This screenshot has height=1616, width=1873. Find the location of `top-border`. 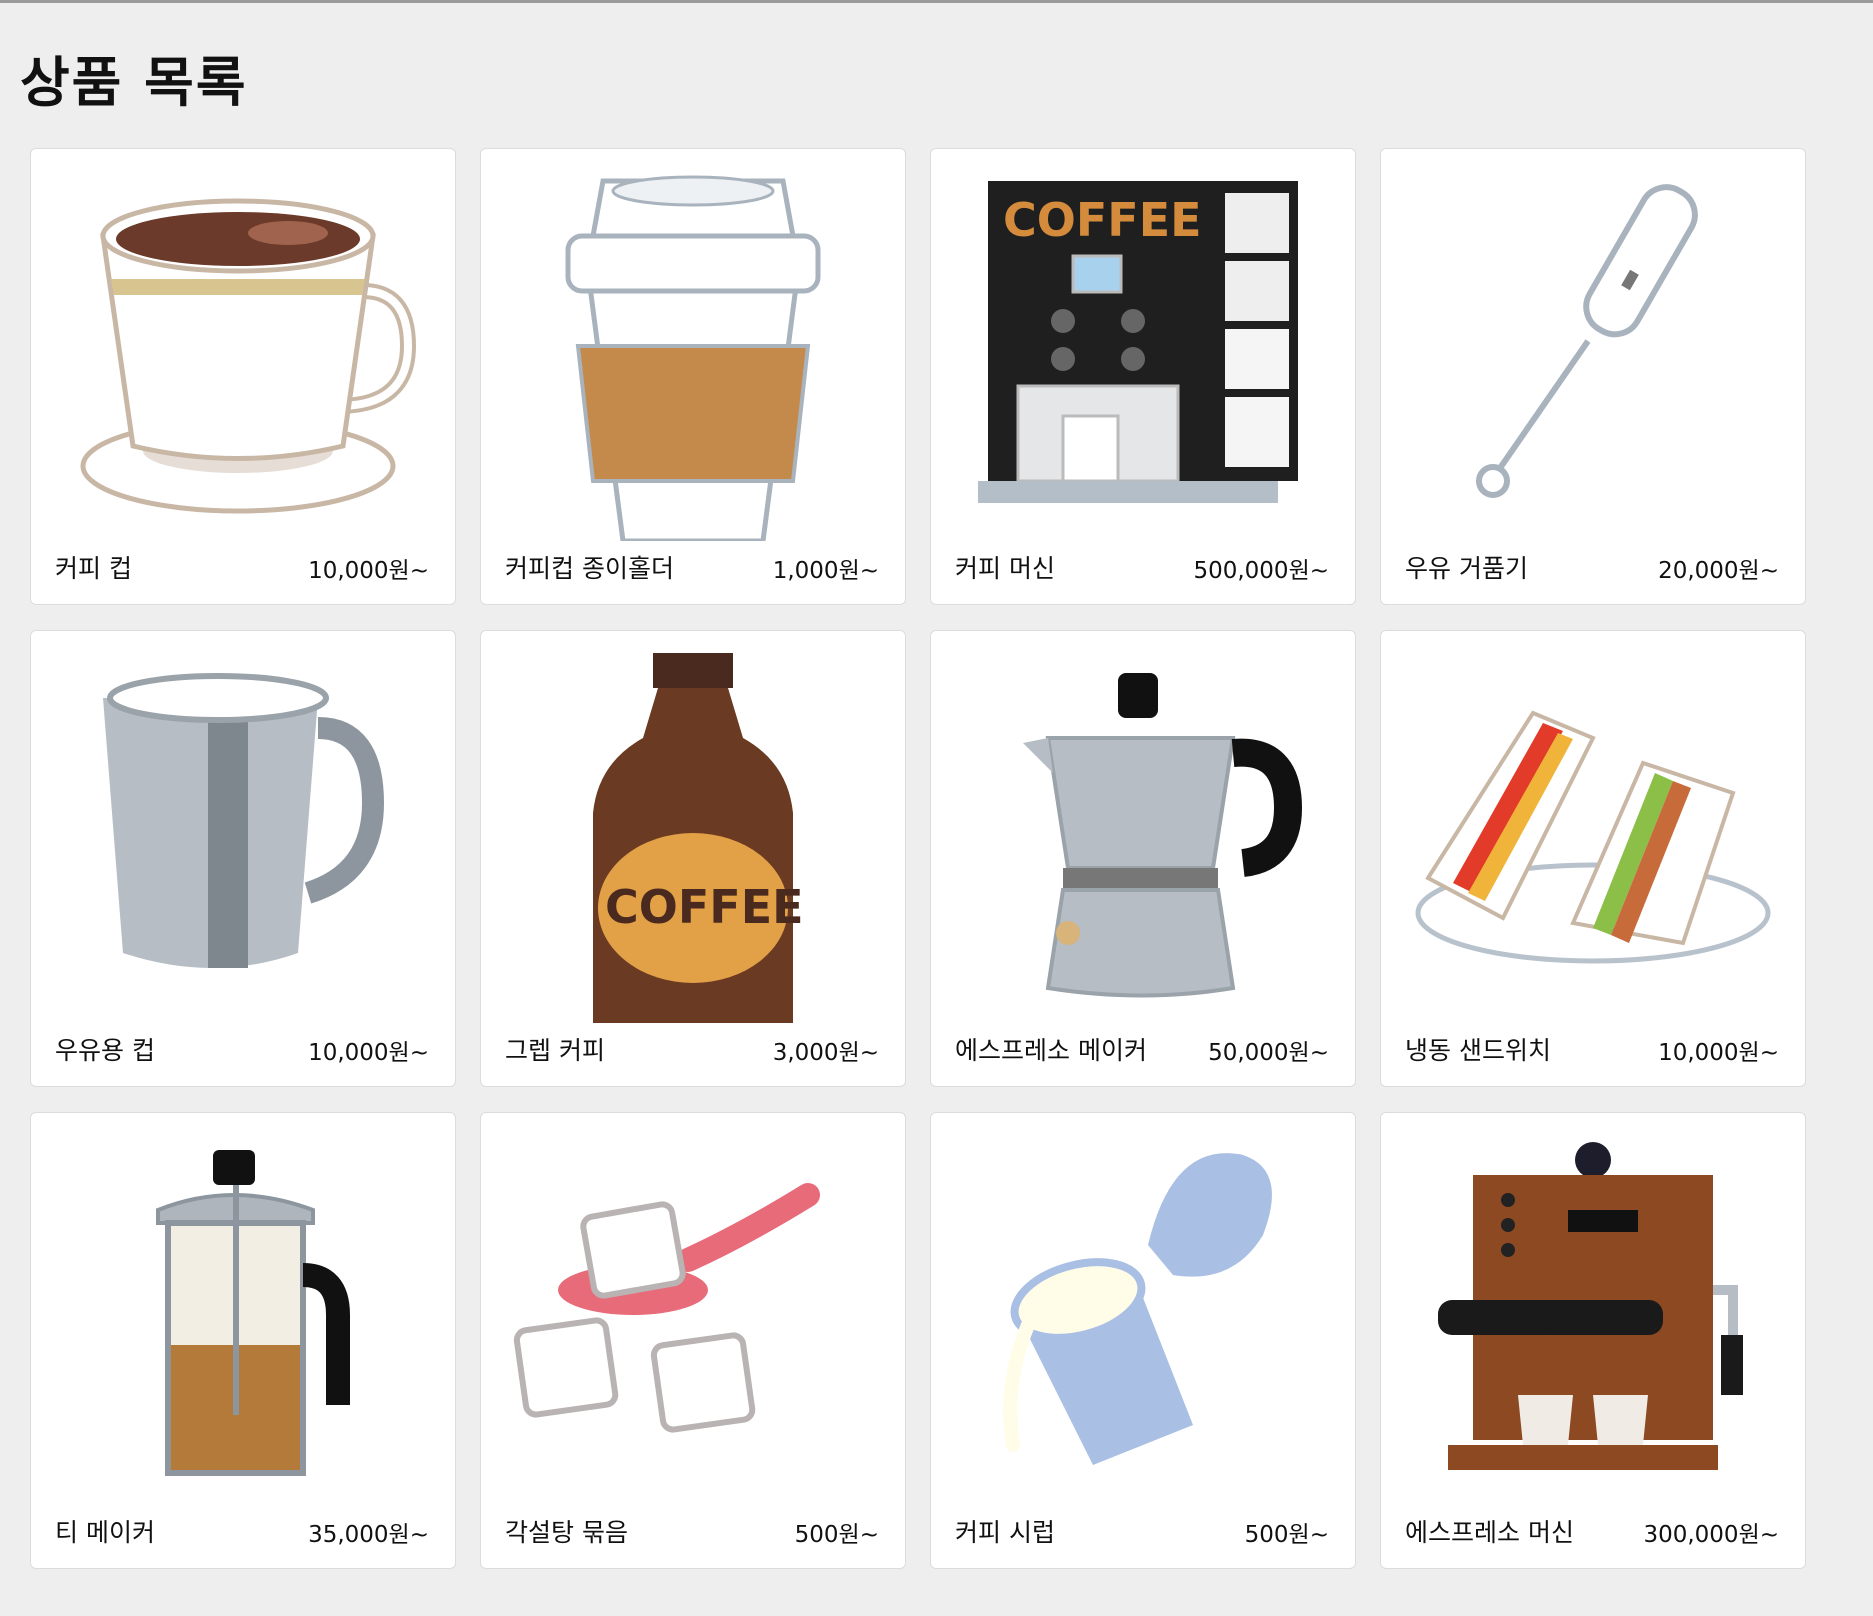

top-border is located at coordinates (936, 1).